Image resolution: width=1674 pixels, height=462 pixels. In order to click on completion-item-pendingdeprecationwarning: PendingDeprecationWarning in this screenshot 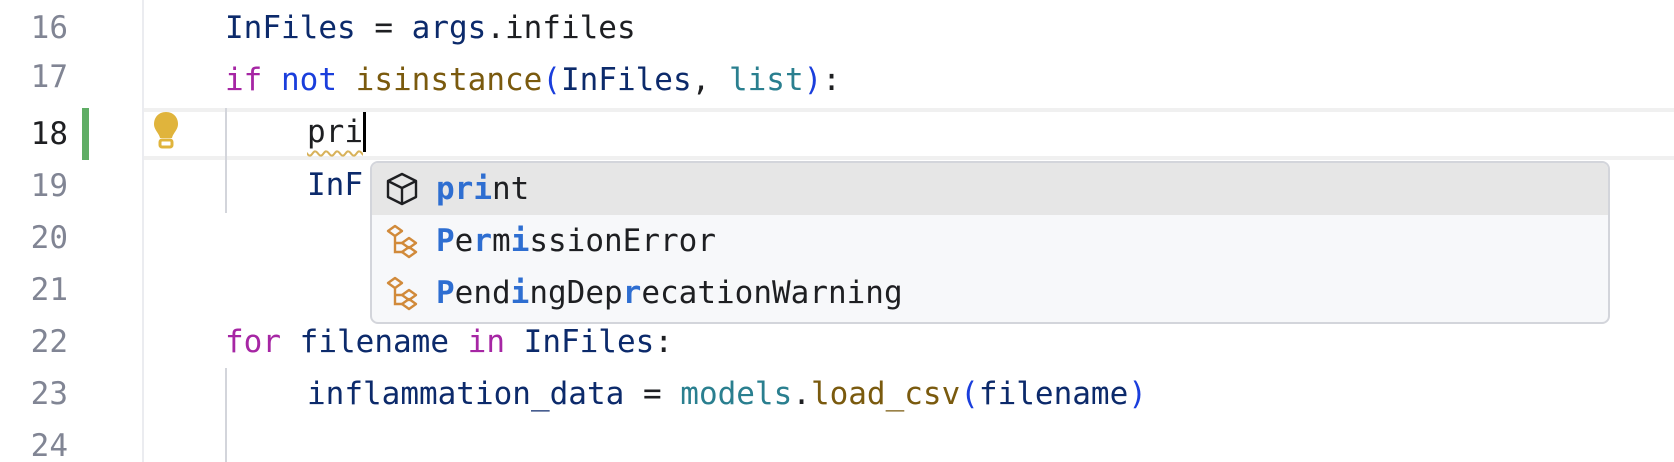, I will do `click(990, 293)`.